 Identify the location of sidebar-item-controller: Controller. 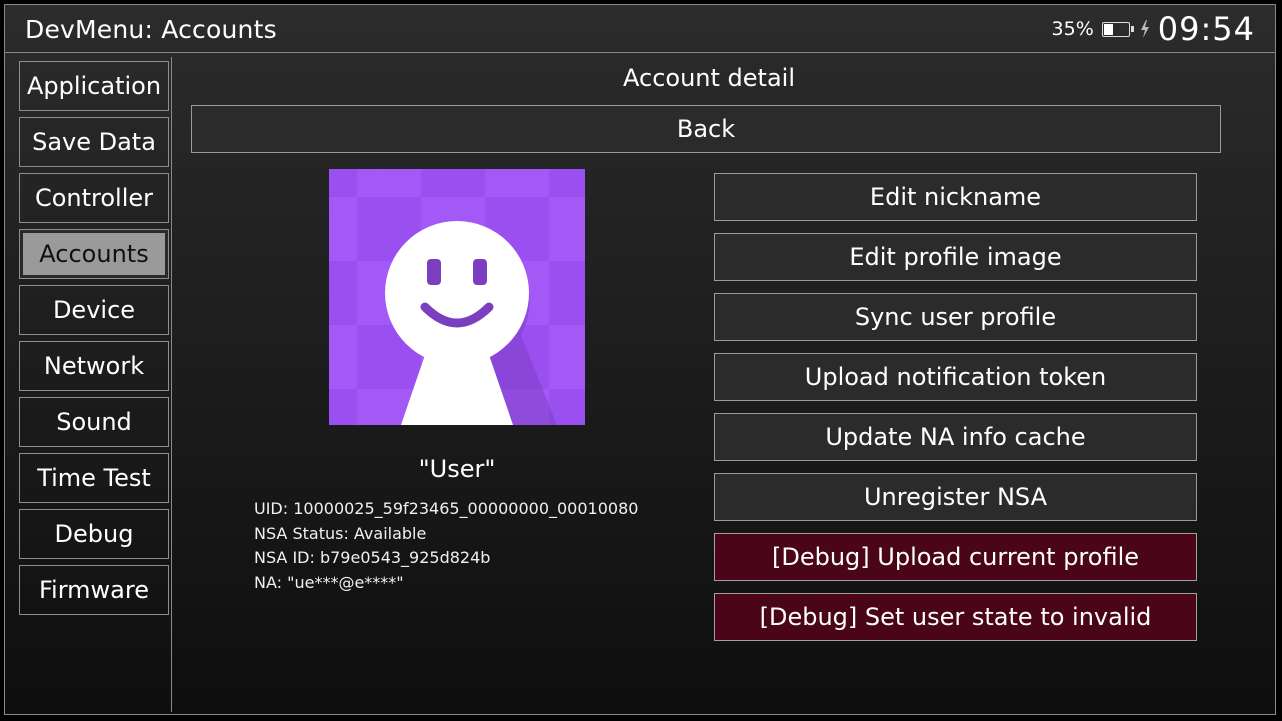
(94, 198).